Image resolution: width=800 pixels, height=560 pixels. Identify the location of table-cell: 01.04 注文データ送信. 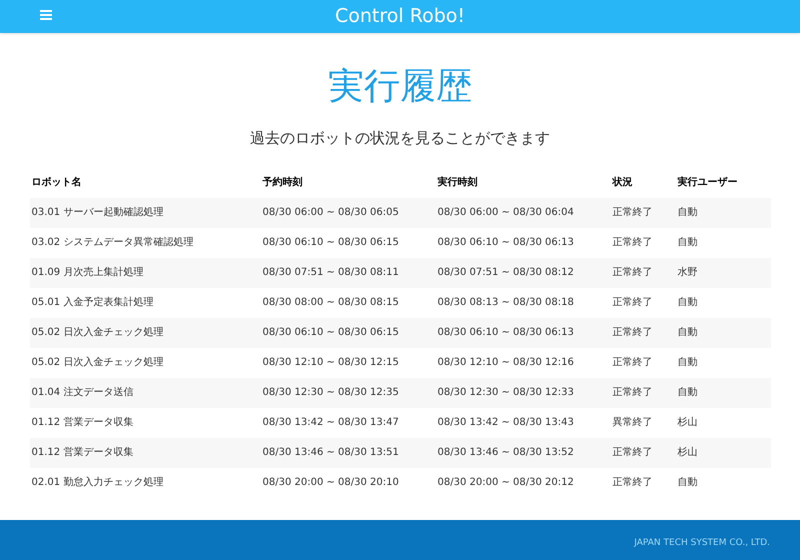
(83, 392).